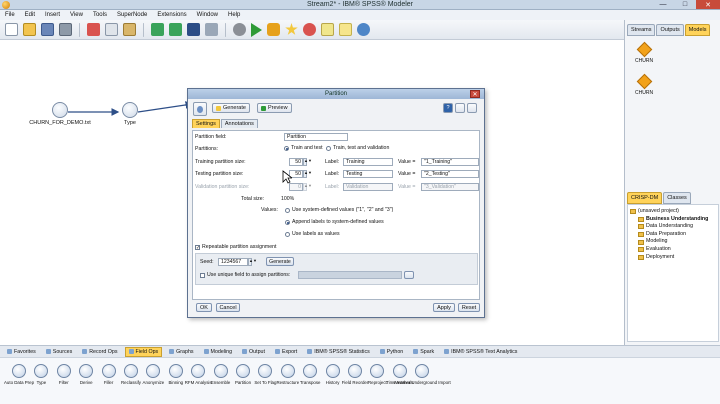  Describe the element at coordinates (256, 29) in the screenshot. I see `run-icon` at that location.